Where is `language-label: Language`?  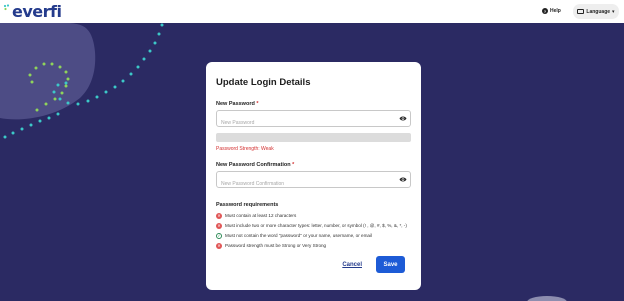 language-label: Language is located at coordinates (598, 11).